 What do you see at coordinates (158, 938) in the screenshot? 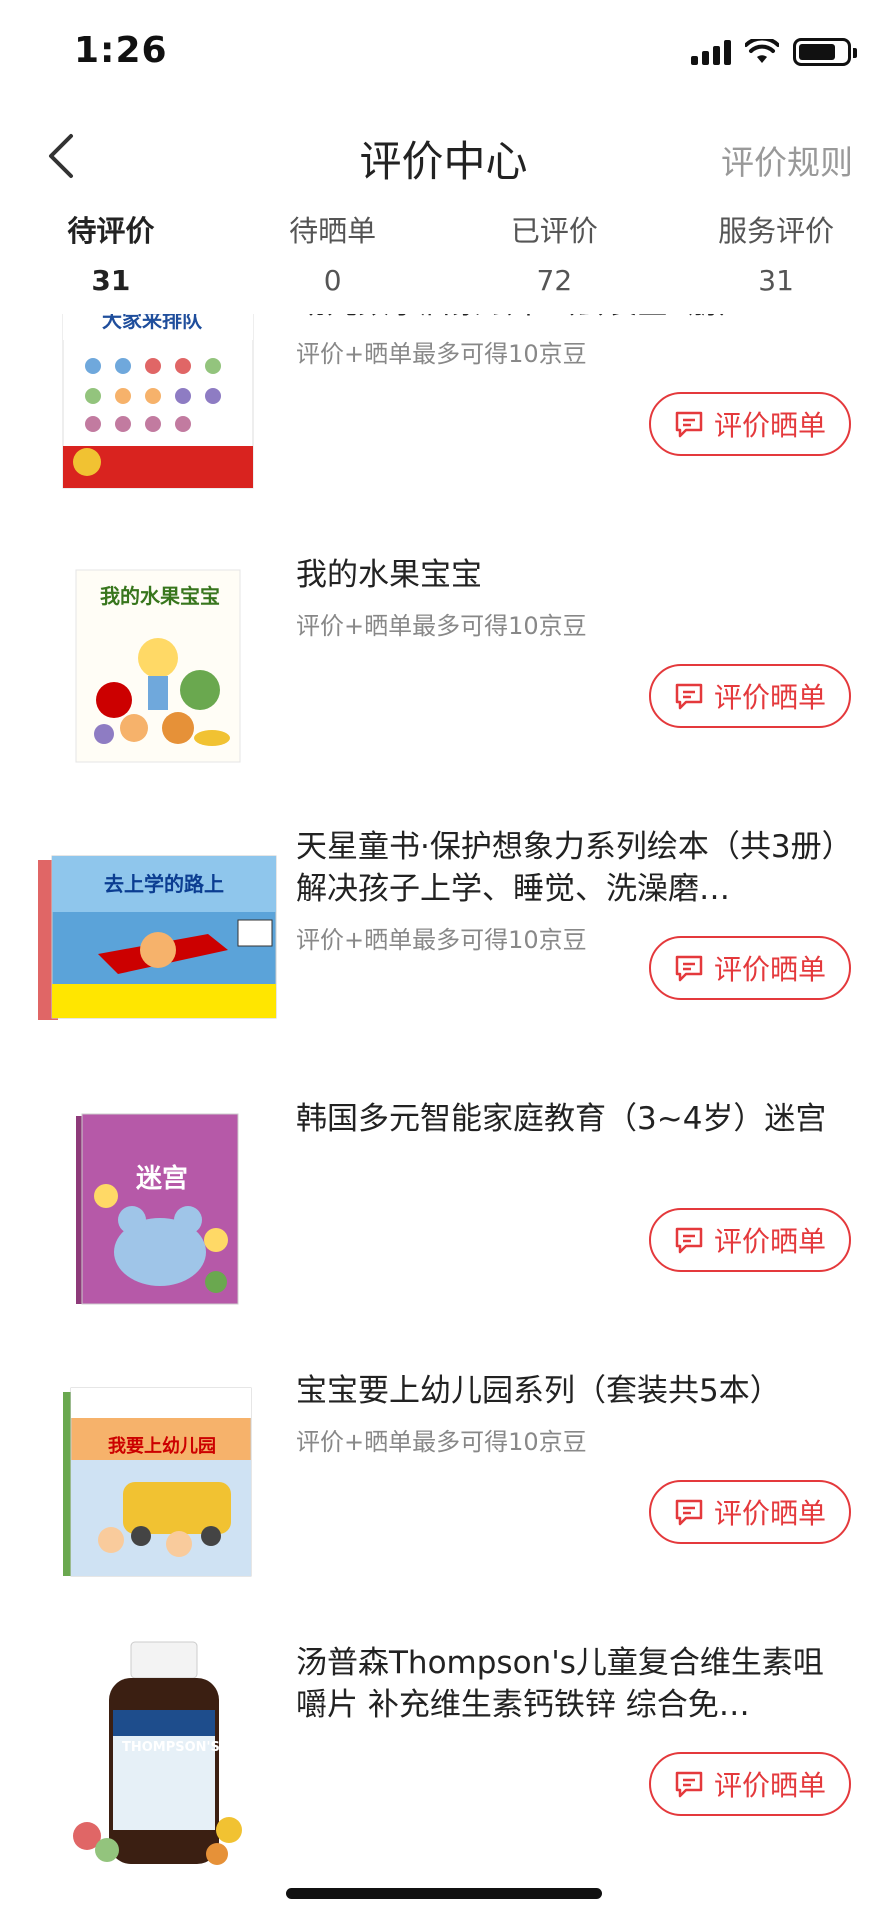
I see `product-image: 去上学的路上` at bounding box center [158, 938].